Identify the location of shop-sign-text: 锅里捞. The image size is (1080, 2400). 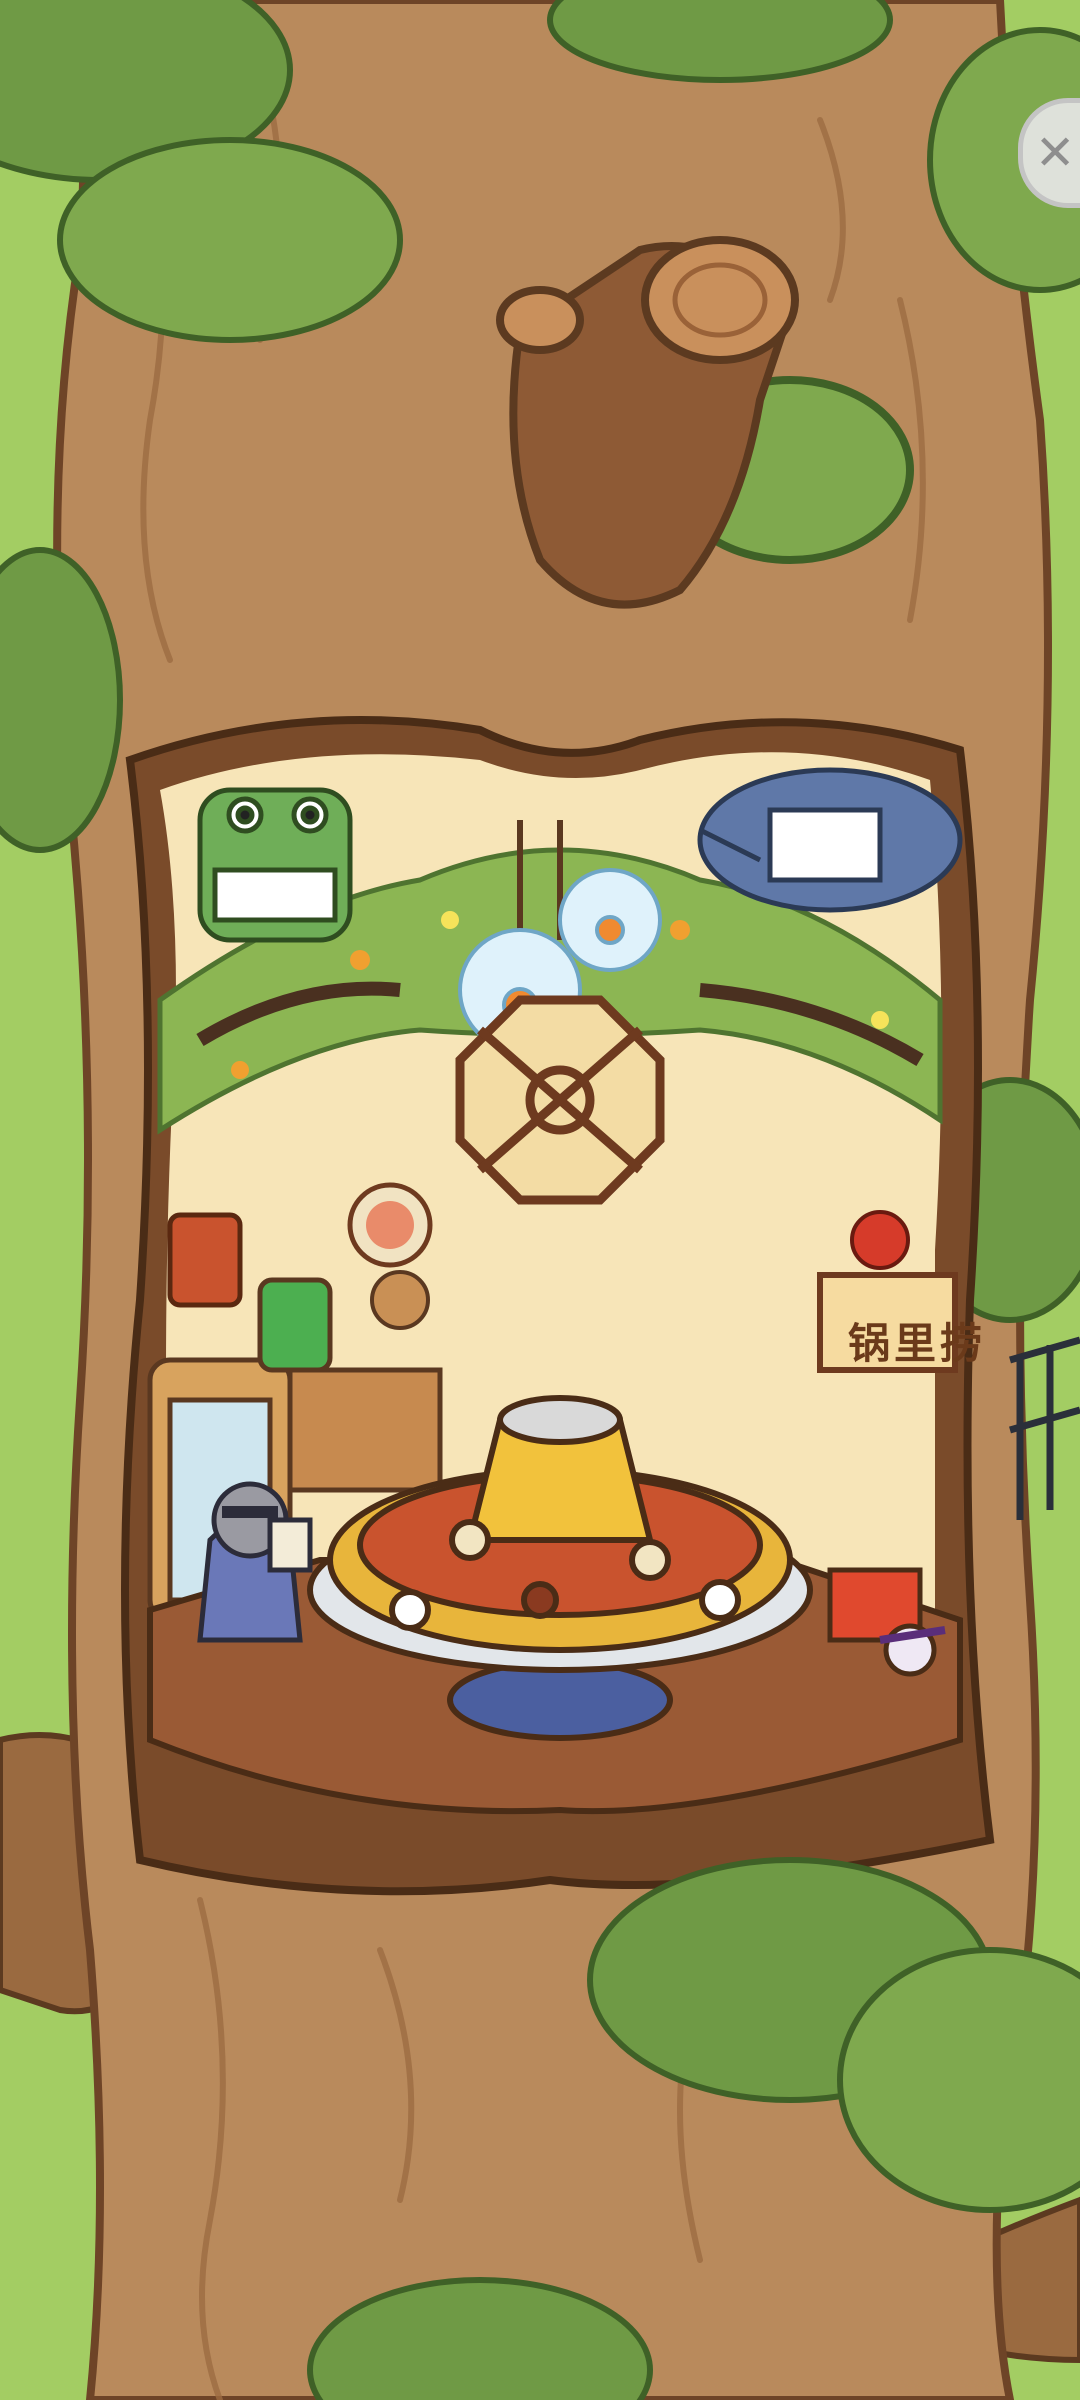
(917, 1343).